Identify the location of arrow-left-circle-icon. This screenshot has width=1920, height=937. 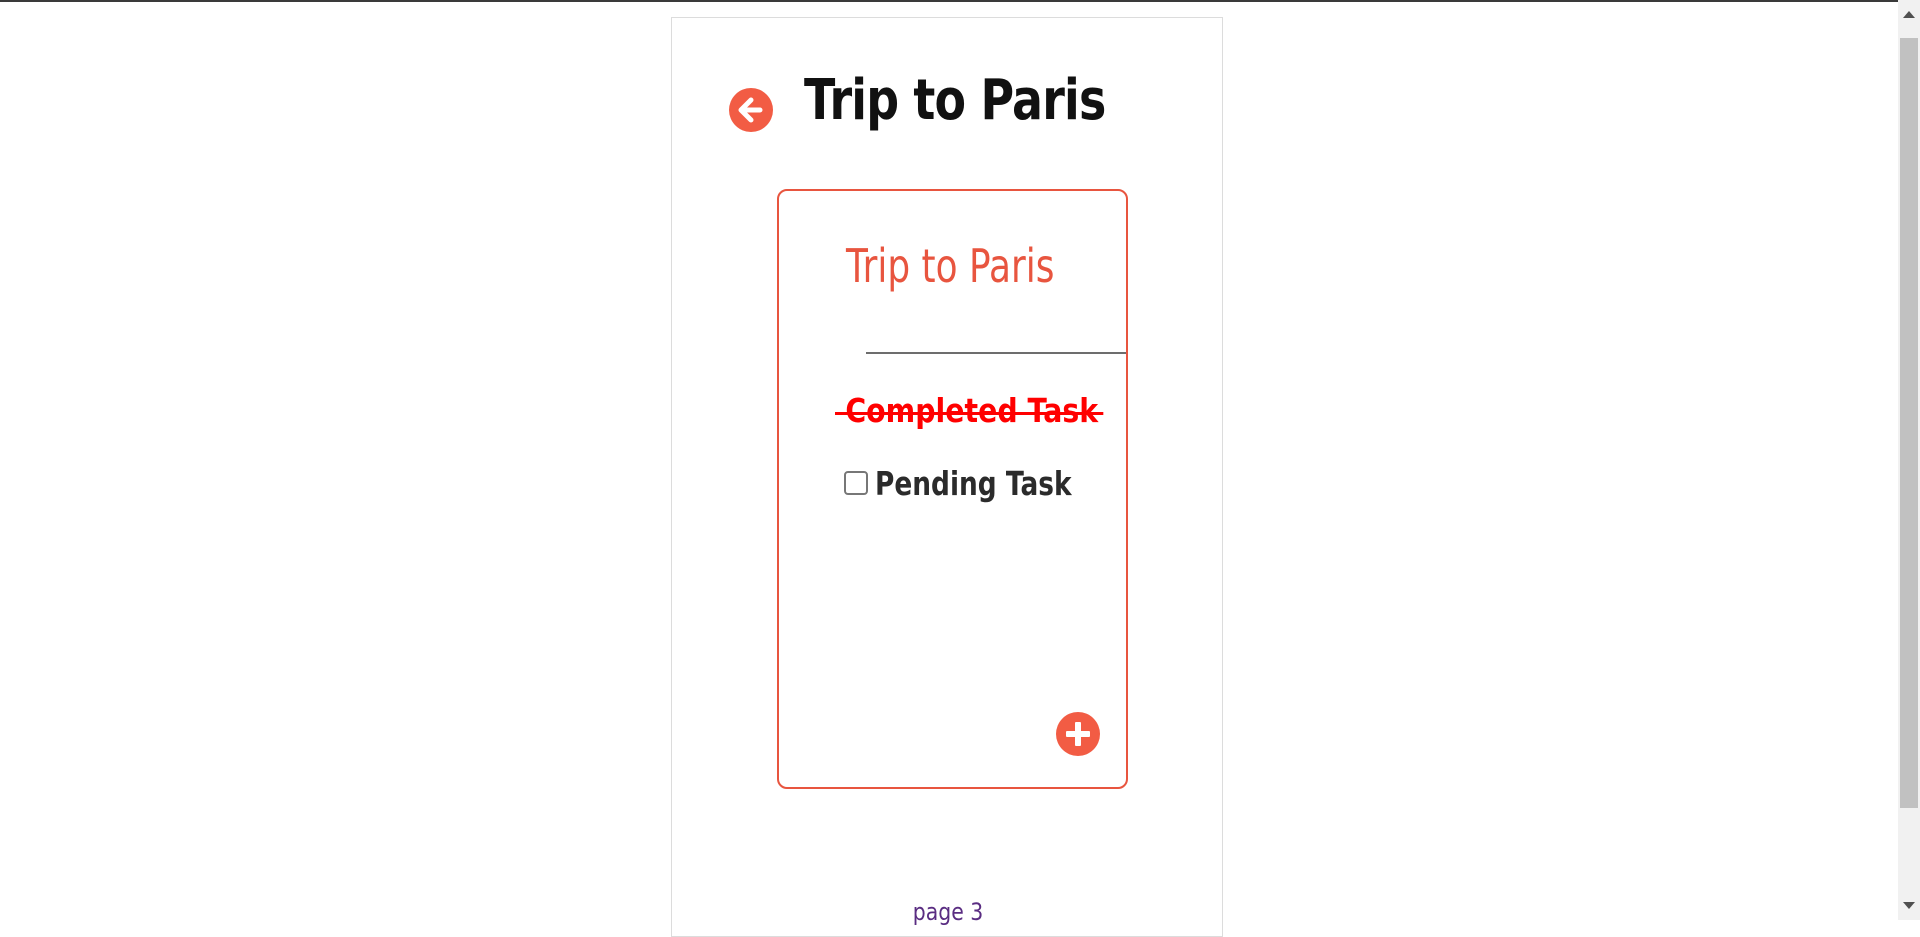
(750, 110).